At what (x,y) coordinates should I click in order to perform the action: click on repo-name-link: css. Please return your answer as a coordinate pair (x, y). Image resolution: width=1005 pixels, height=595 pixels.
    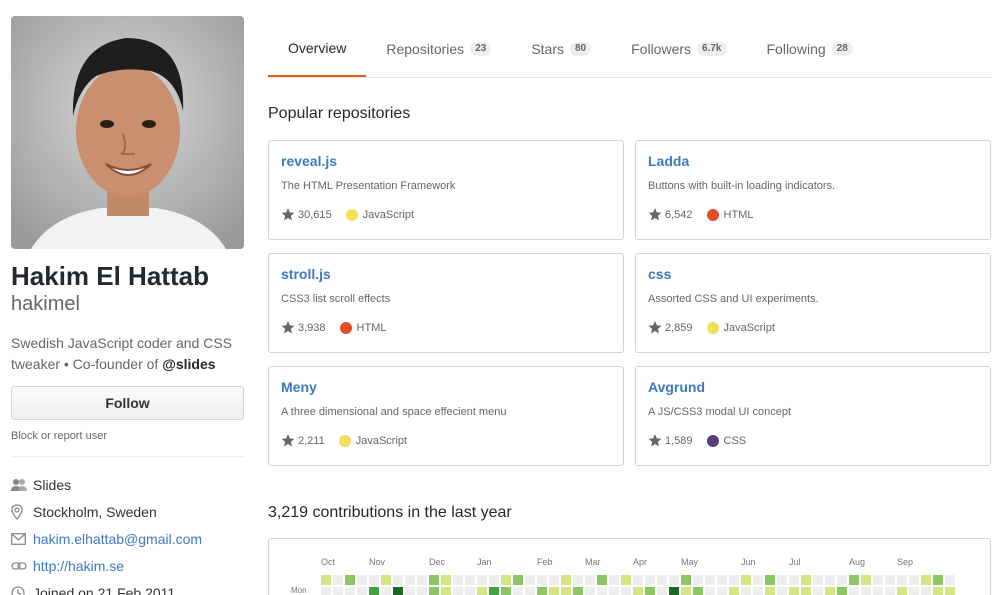
    Looking at the image, I should click on (813, 274).